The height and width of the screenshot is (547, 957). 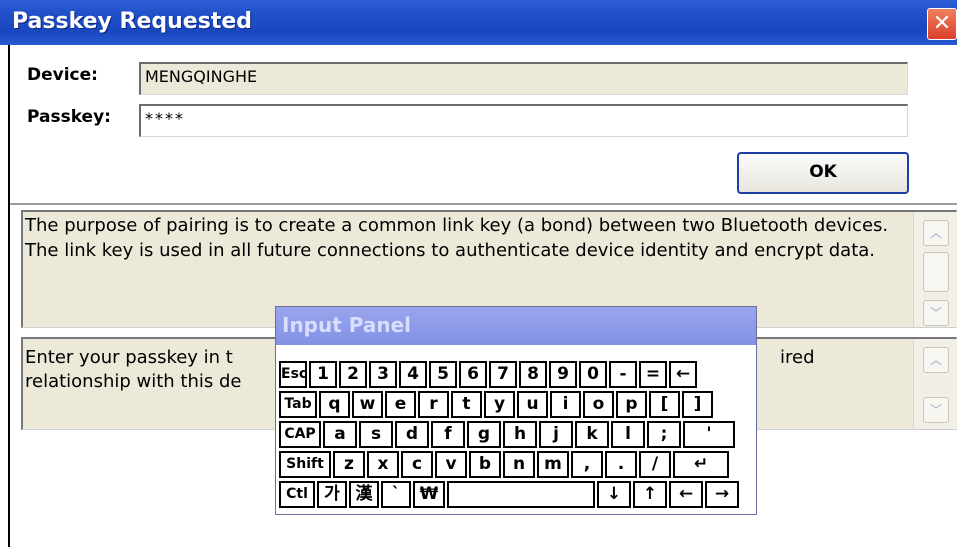 I want to click on key-8: 8, so click(x=533, y=374).